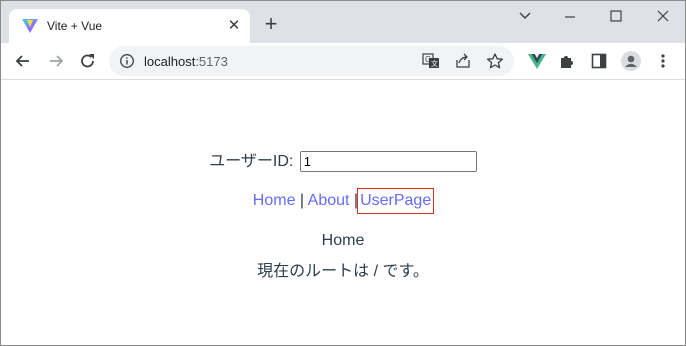 This screenshot has height=346, width=686. What do you see at coordinates (170, 61) in the screenshot?
I see `url-host: localhost` at bounding box center [170, 61].